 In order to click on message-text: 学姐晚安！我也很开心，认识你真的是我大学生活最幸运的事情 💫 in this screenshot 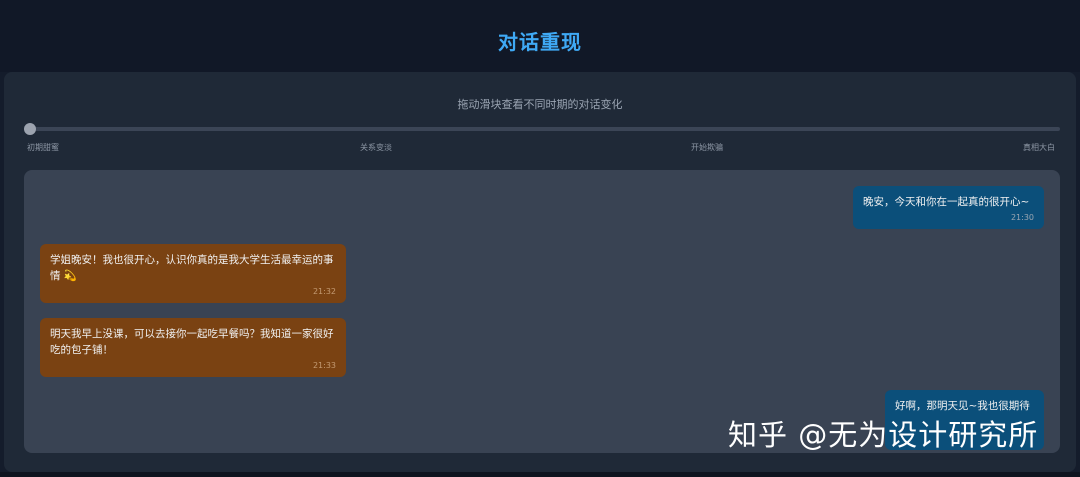, I will do `click(192, 268)`.